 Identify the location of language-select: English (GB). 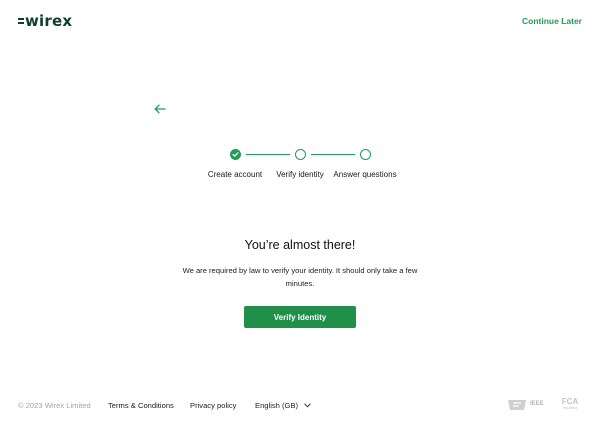
(283, 405).